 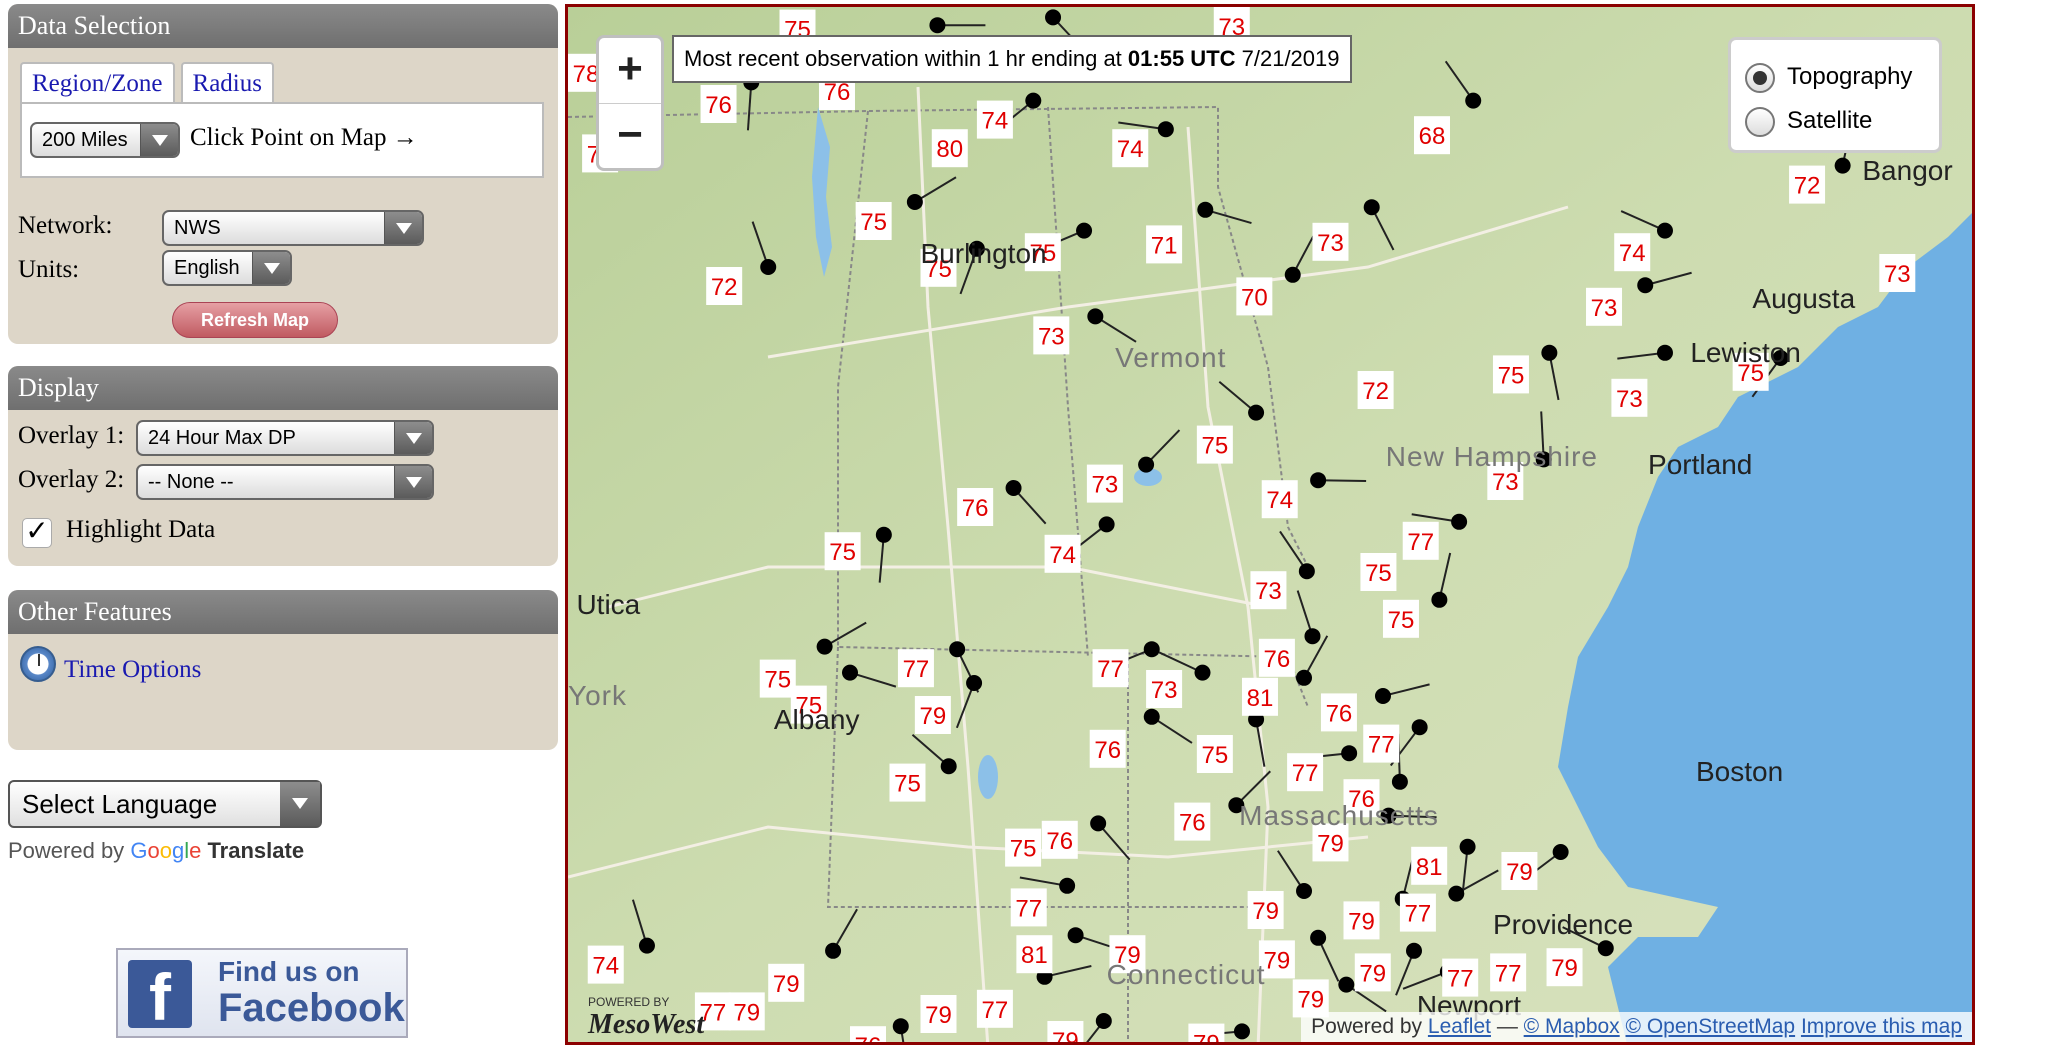 What do you see at coordinates (165, 850) in the screenshot?
I see `google-logo: Google` at bounding box center [165, 850].